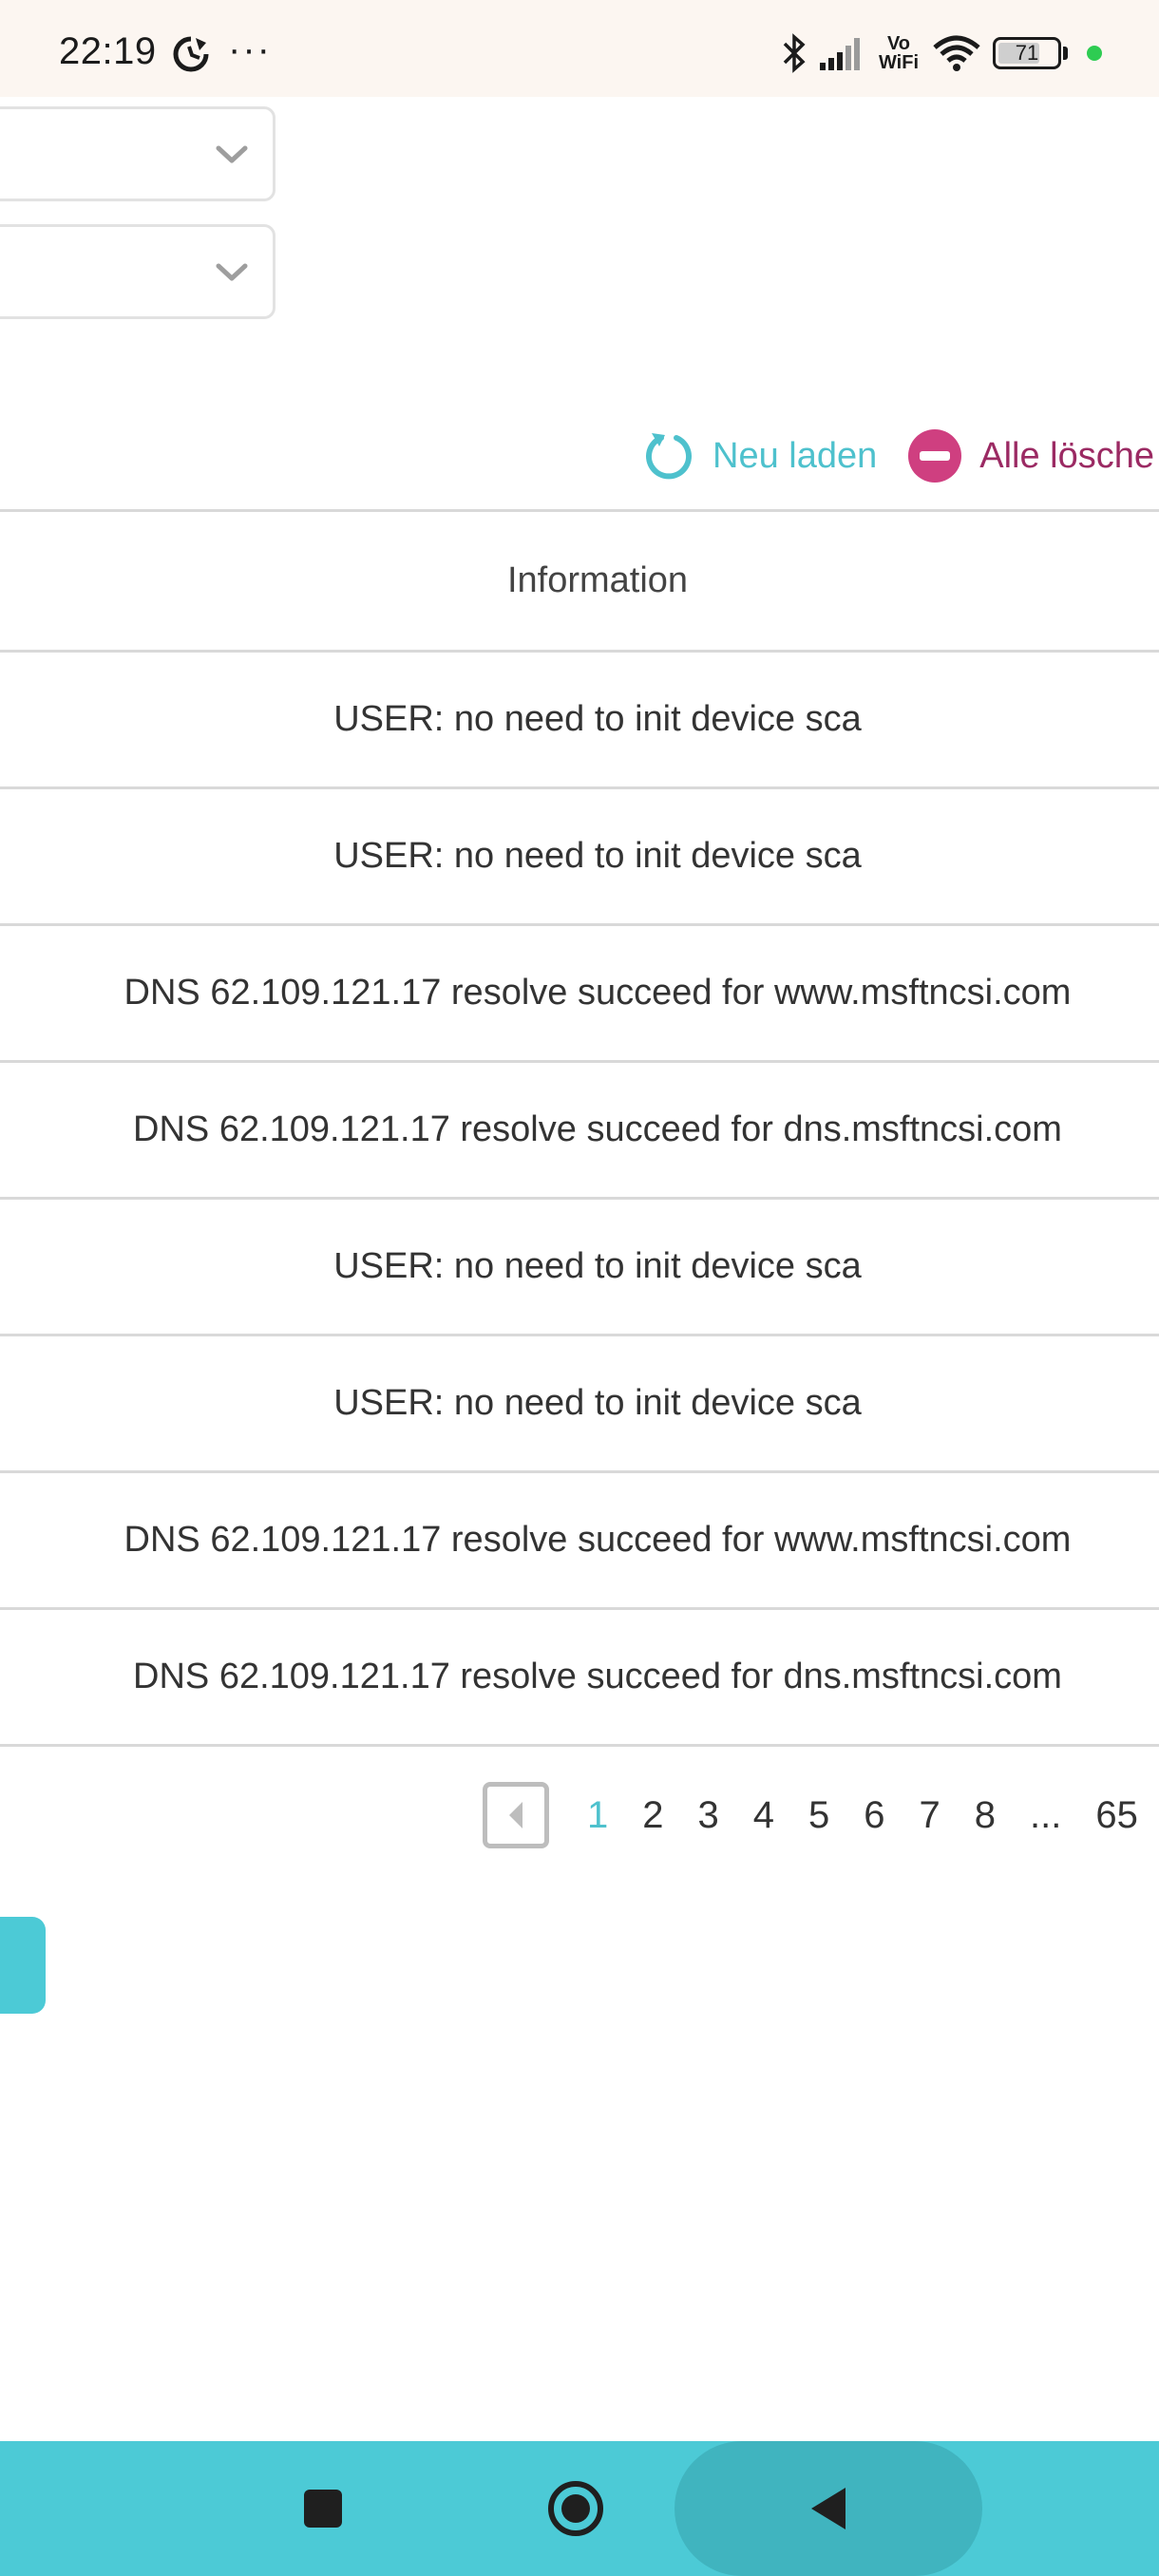  What do you see at coordinates (669, 456) in the screenshot?
I see `refresh-icon` at bounding box center [669, 456].